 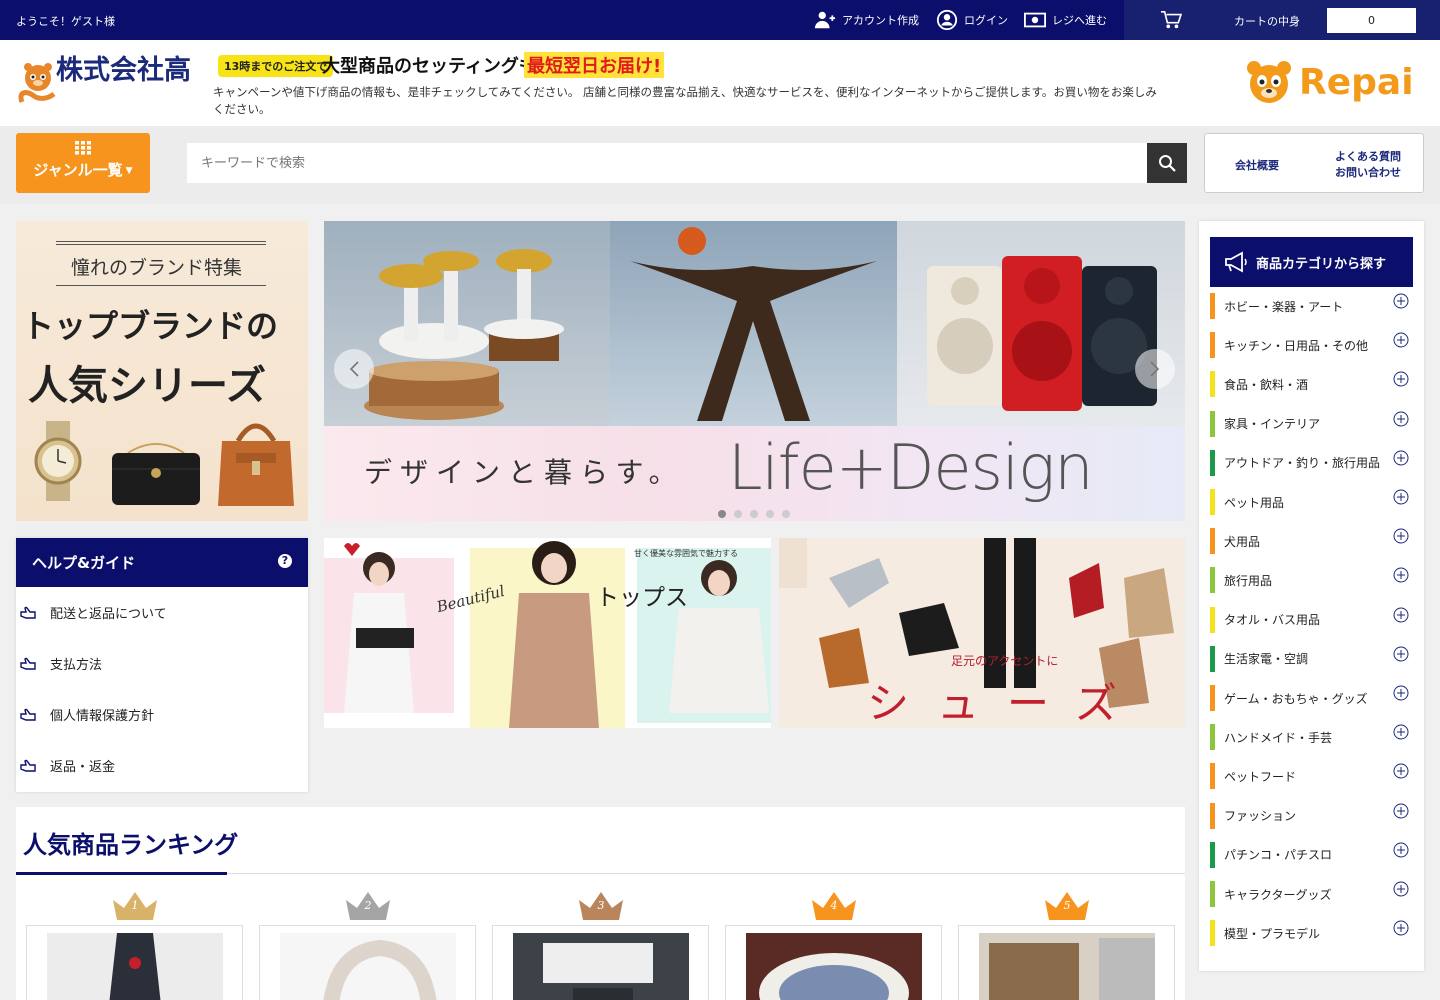 What do you see at coordinates (161, 285) in the screenshot?
I see `banner-rule-bottom` at bounding box center [161, 285].